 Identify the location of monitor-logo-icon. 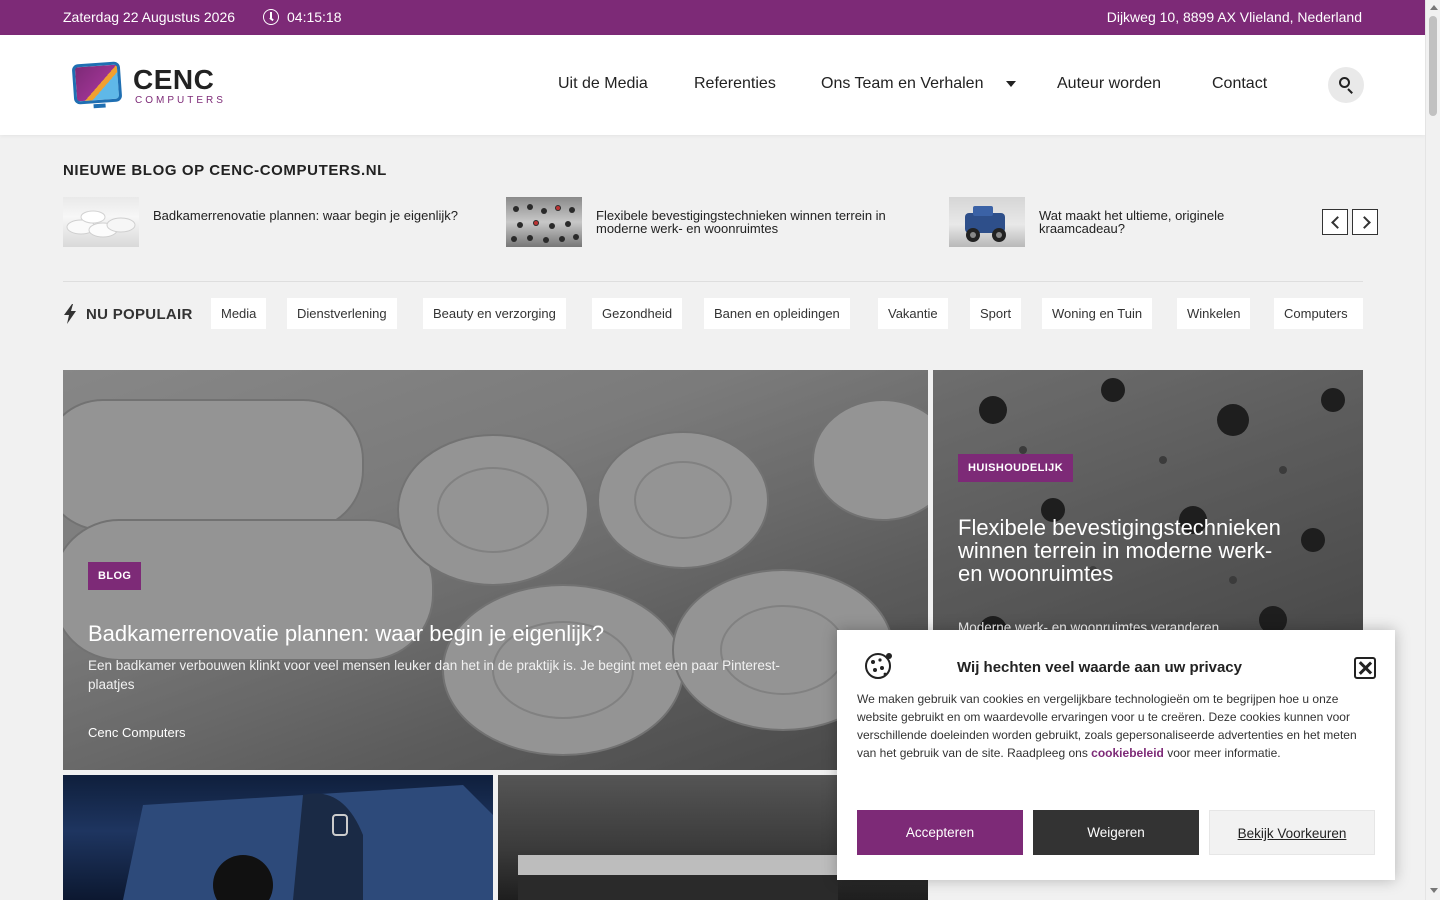
(97, 83).